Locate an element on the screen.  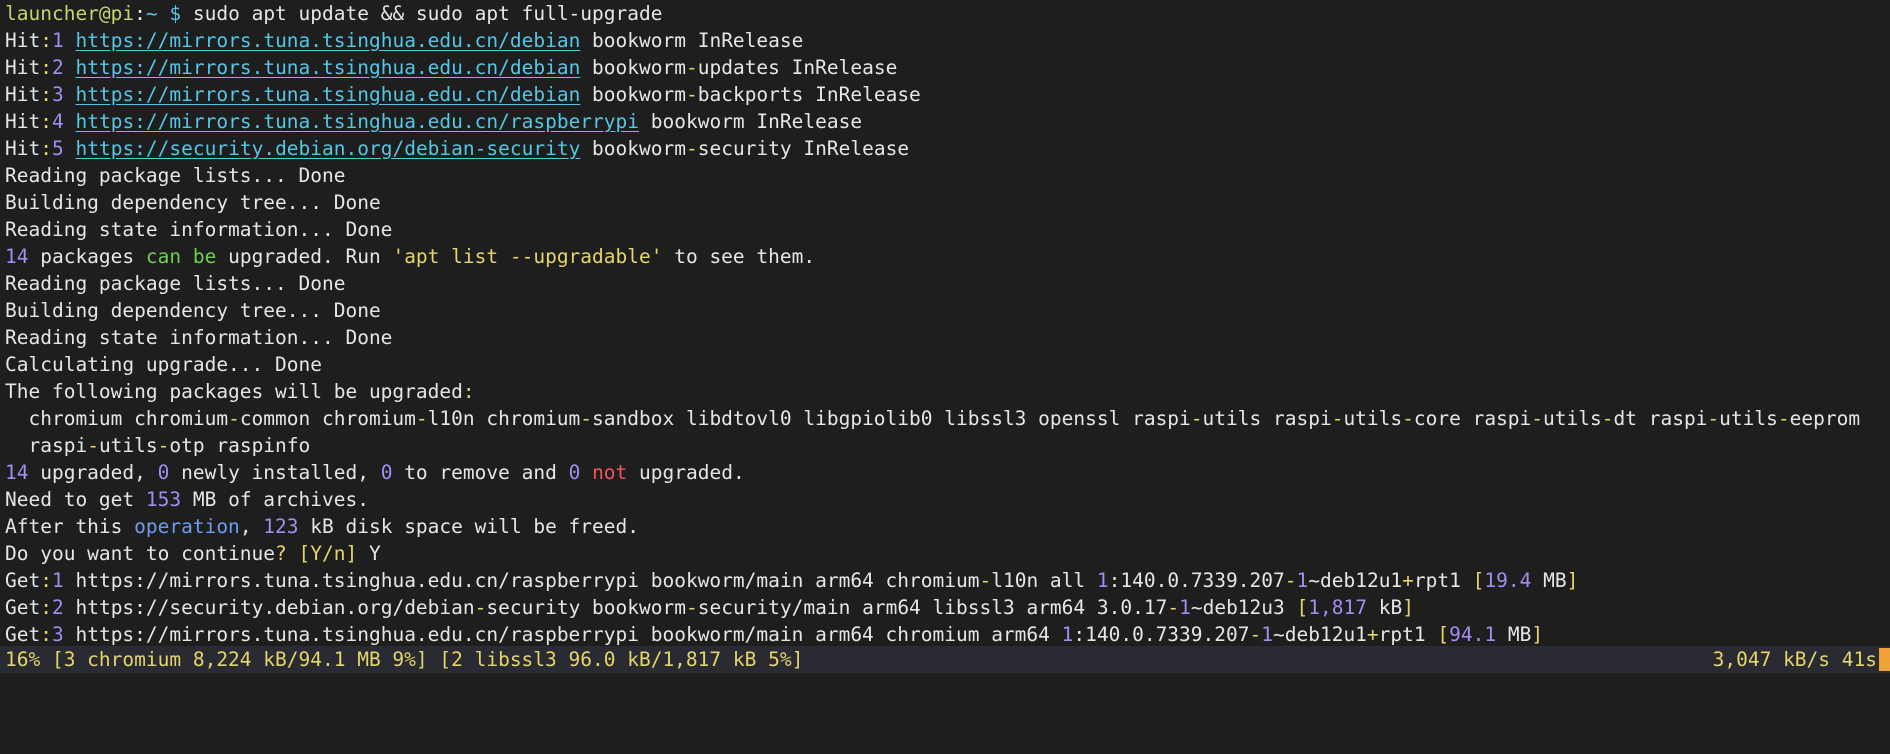
terminal-text: Do you want to continue is located at coordinates (140, 553).